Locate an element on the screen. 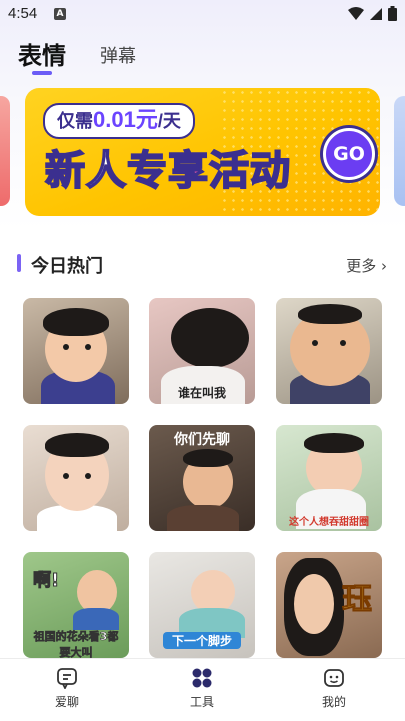 The height and width of the screenshot is (721, 405). nav-item-profile: 我的 is located at coordinates (334, 688).